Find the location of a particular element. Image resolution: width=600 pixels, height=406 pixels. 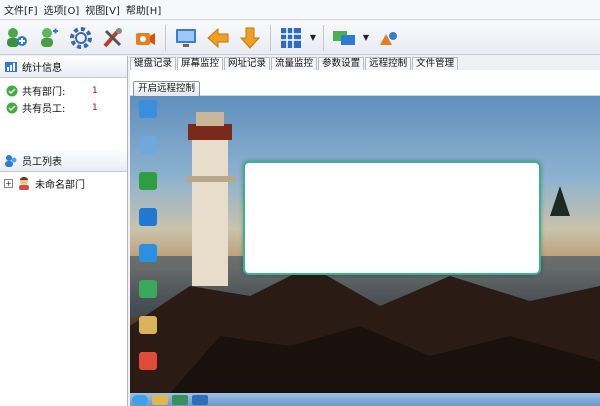

stat-label: 共有部门: is located at coordinates (44, 92).